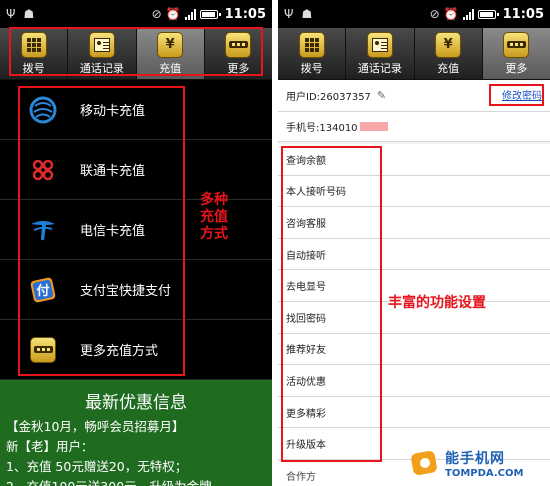 Image resolution: width=550 pixels, height=486 pixels. What do you see at coordinates (43, 170) in the screenshot?
I see `china-unicom-icon` at bounding box center [43, 170].